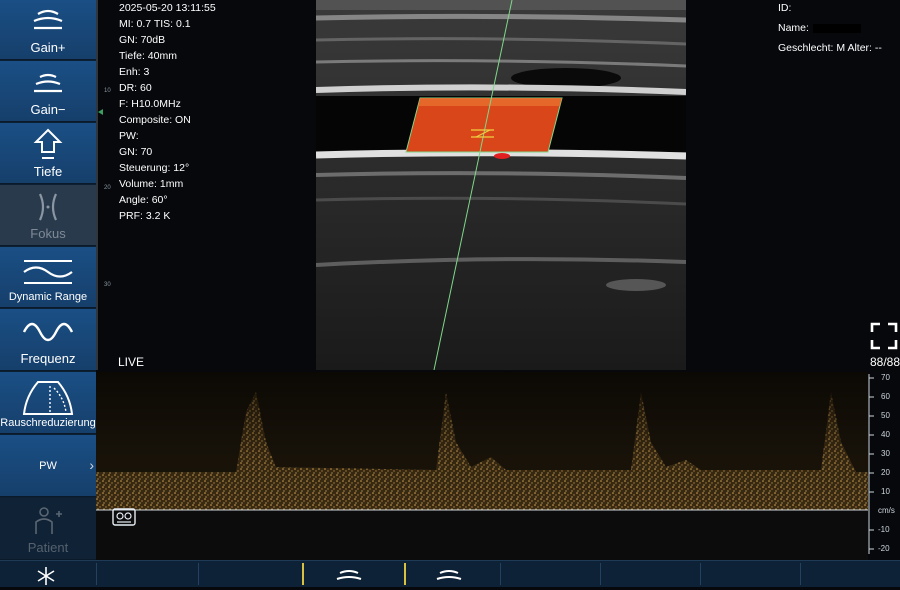  What do you see at coordinates (886, 510) in the screenshot?
I see `velocity-unit: cm/s` at bounding box center [886, 510].